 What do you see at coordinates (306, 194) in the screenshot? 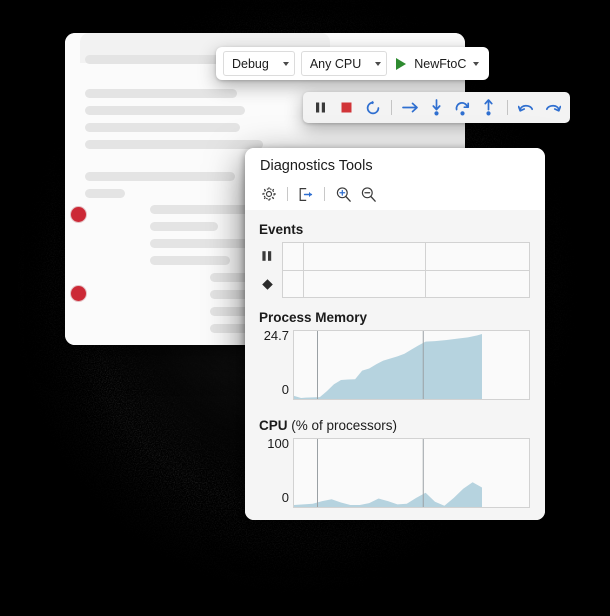
I see `export-icon` at bounding box center [306, 194].